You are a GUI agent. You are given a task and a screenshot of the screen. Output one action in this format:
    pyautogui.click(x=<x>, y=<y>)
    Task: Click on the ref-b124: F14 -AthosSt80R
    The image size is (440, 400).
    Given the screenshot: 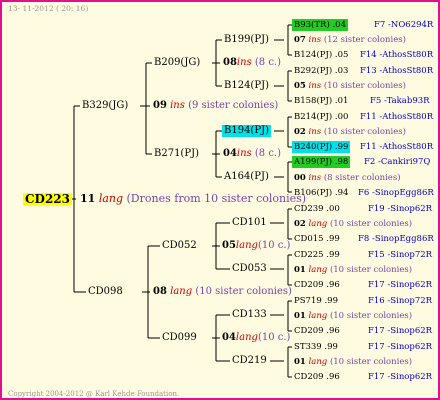 What is the action you would take?
    pyautogui.click(x=397, y=55)
    